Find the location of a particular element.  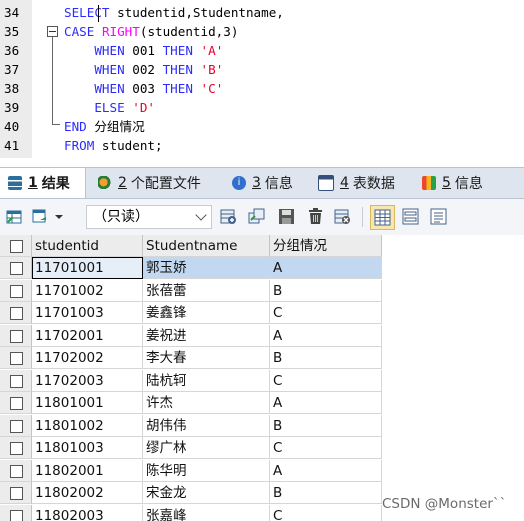

column-header-studentname: Studentname is located at coordinates (206, 246).